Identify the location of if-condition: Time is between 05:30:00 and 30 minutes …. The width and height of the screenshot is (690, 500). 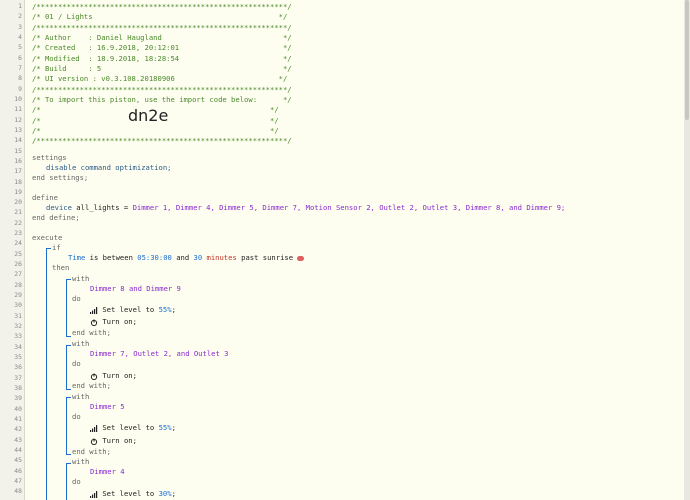
(186, 257).